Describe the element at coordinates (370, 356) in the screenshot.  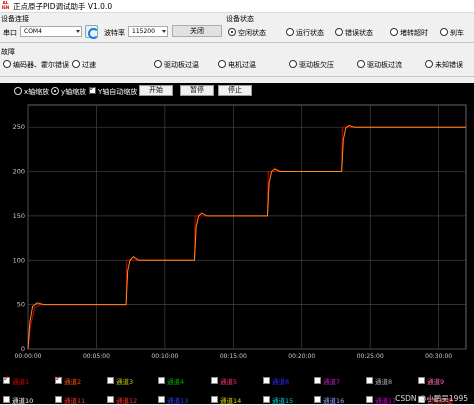
I see `x-tick-label: 00:25:00` at that location.